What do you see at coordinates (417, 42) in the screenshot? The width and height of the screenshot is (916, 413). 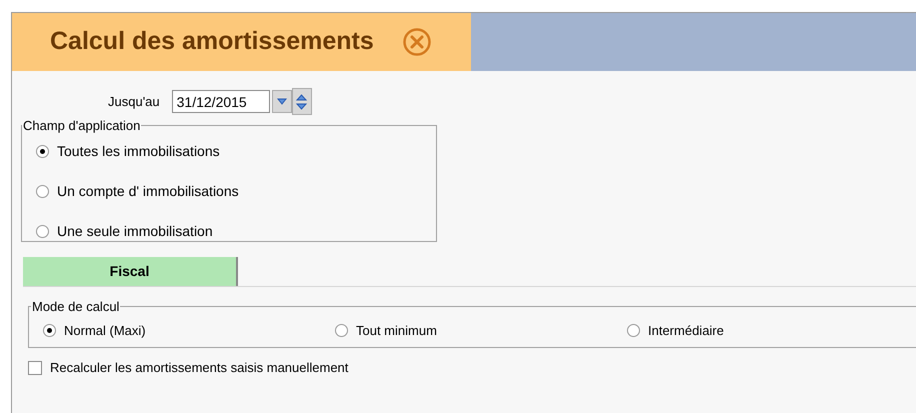 I see `close-icon` at bounding box center [417, 42].